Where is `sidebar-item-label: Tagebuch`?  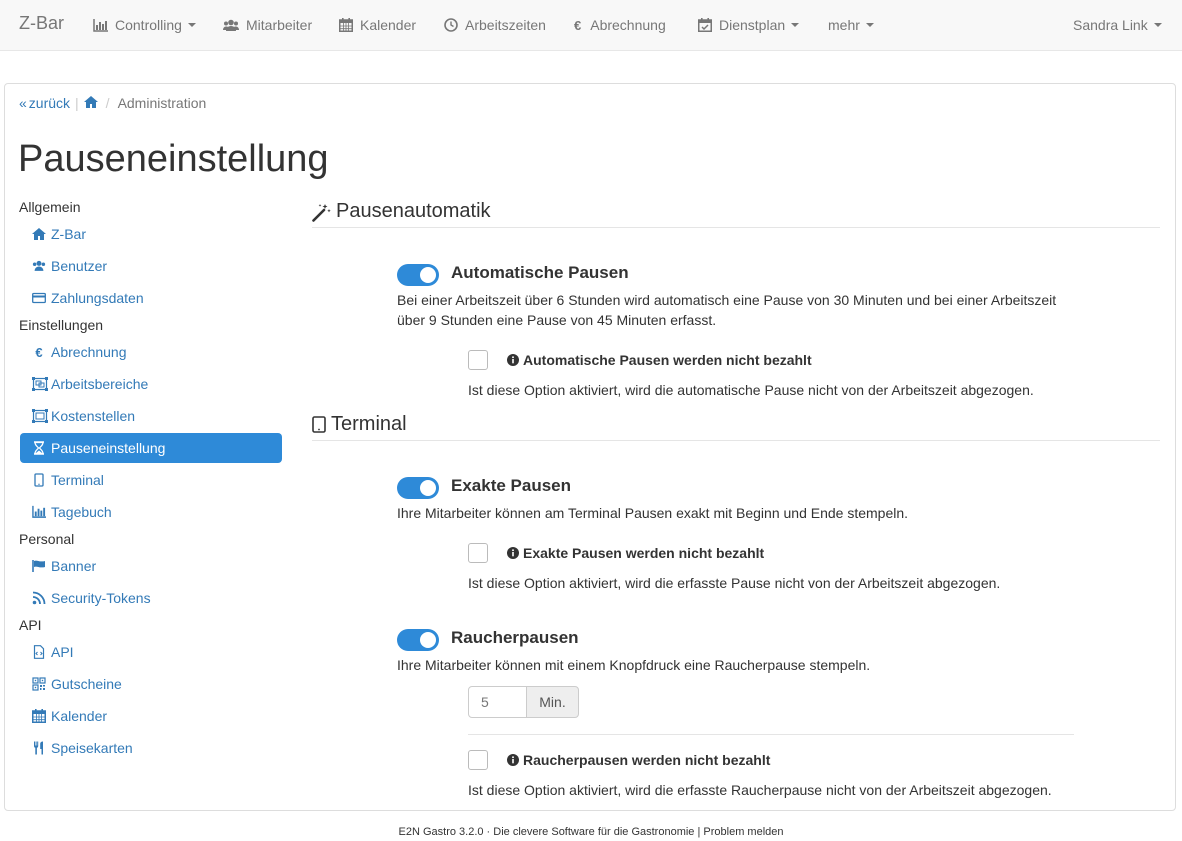
sidebar-item-label: Tagebuch is located at coordinates (81, 512).